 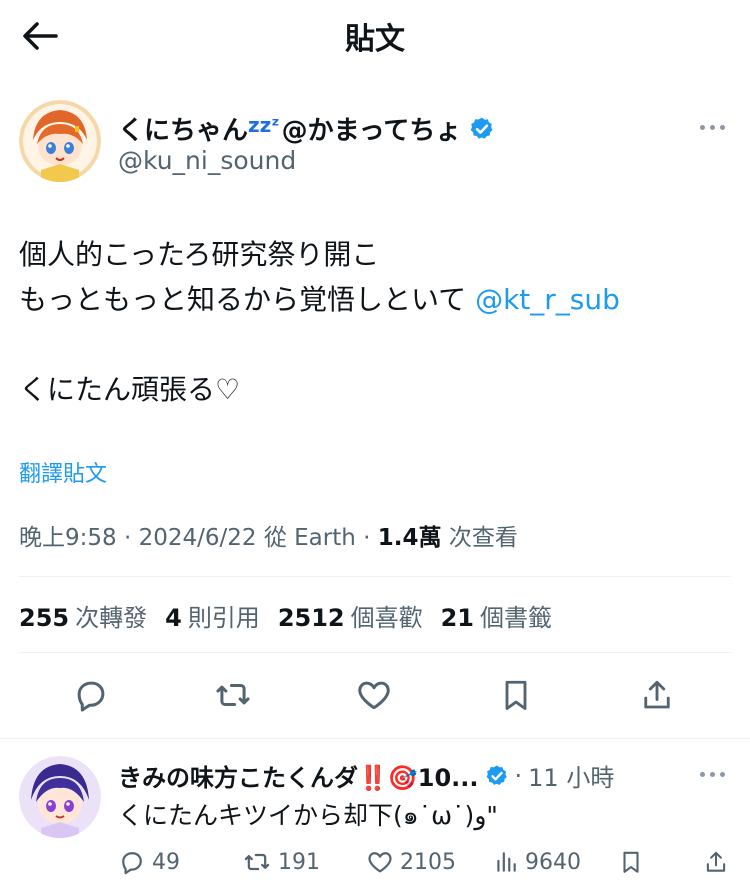 I want to click on bookmarks-stat: 21 個書籤, so click(x=496, y=615).